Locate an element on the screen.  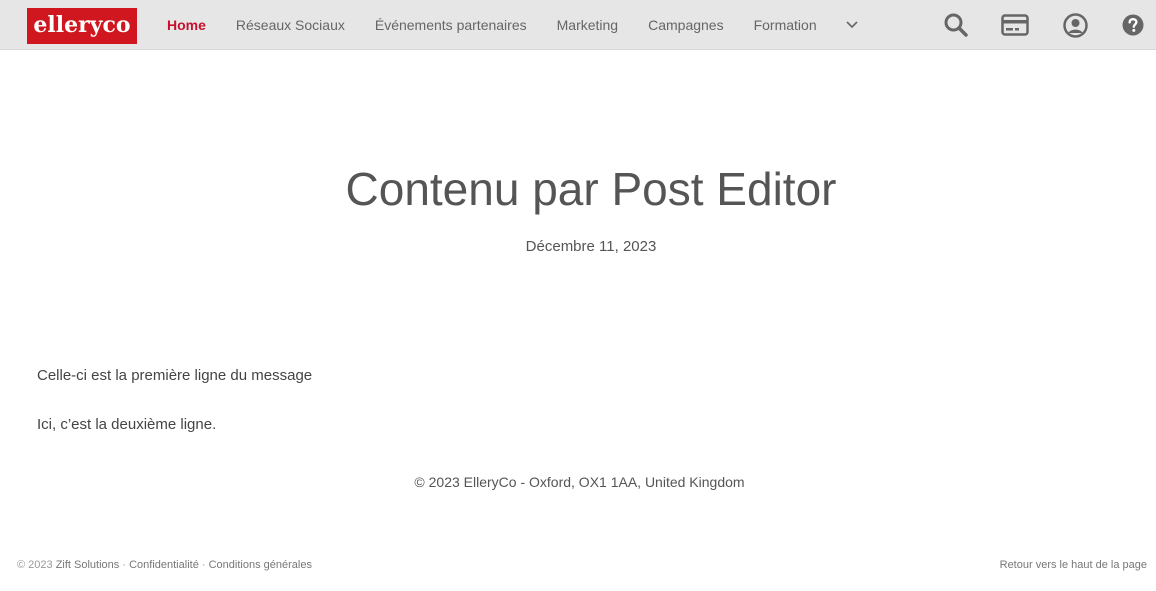
nav-item-reseaux-sociaux: Réseaux Sociaux is located at coordinates (290, 25).